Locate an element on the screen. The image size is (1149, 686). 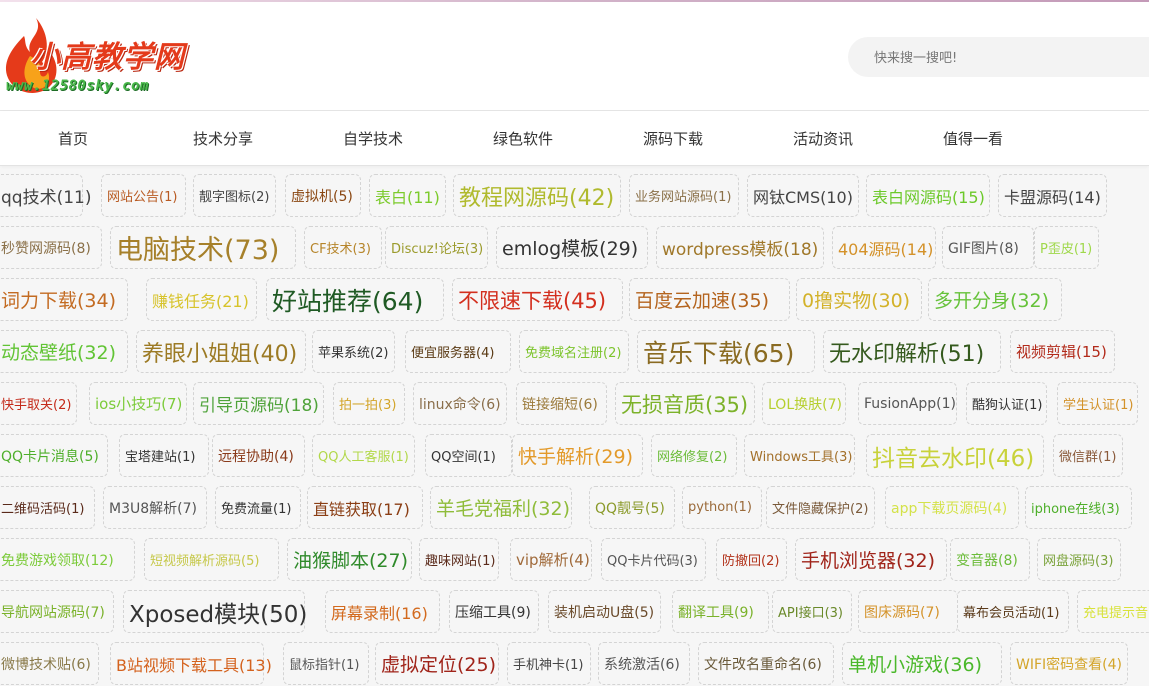
tag-item: 手机神卡(1) is located at coordinates (549, 663).